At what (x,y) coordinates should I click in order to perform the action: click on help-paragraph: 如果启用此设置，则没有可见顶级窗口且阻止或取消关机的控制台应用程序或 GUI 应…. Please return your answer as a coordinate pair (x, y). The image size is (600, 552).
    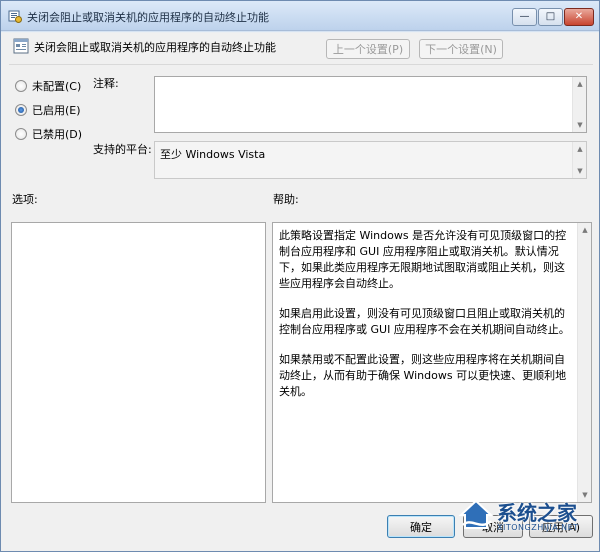
    Looking at the image, I should click on (424, 321).